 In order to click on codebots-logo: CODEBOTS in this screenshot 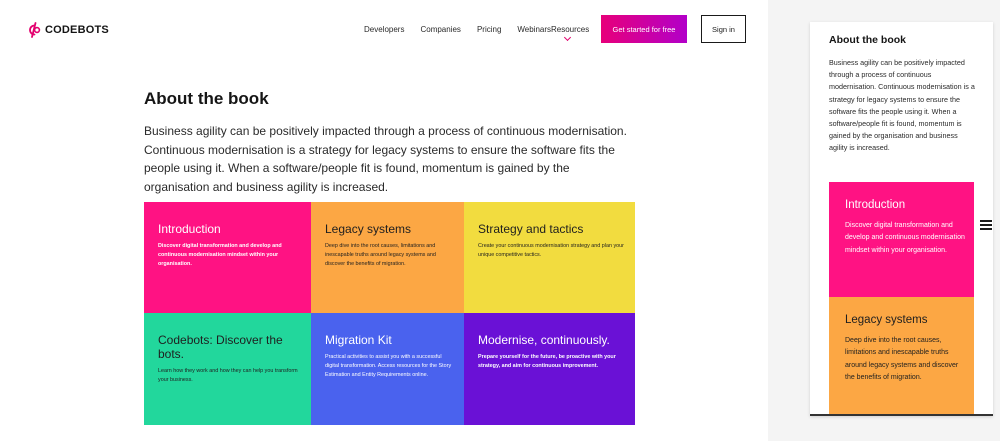, I will do `click(68, 30)`.